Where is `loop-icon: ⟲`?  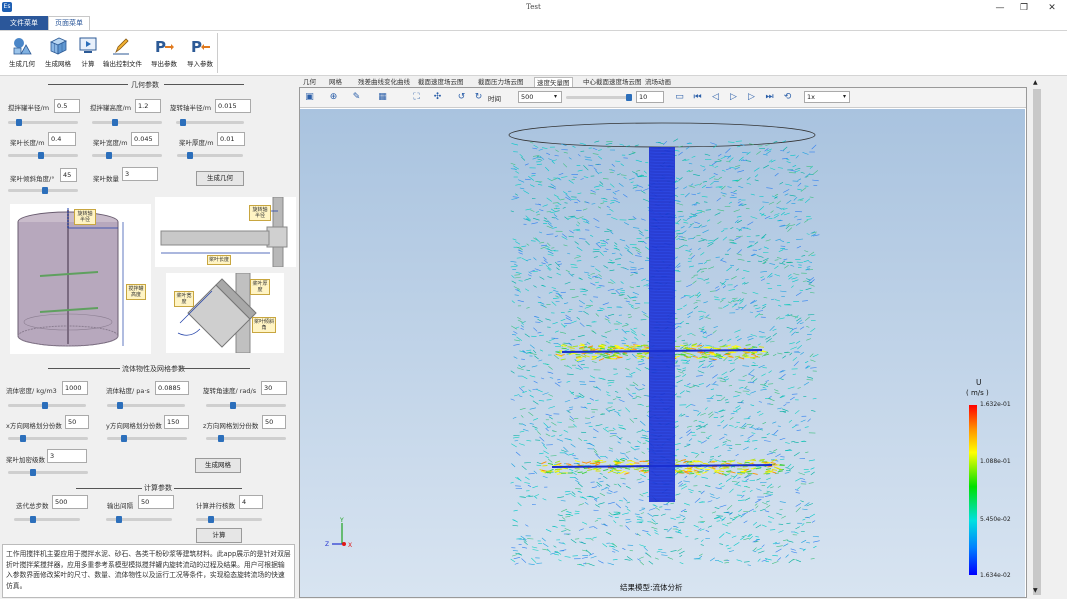 loop-icon: ⟲ is located at coordinates (787, 97).